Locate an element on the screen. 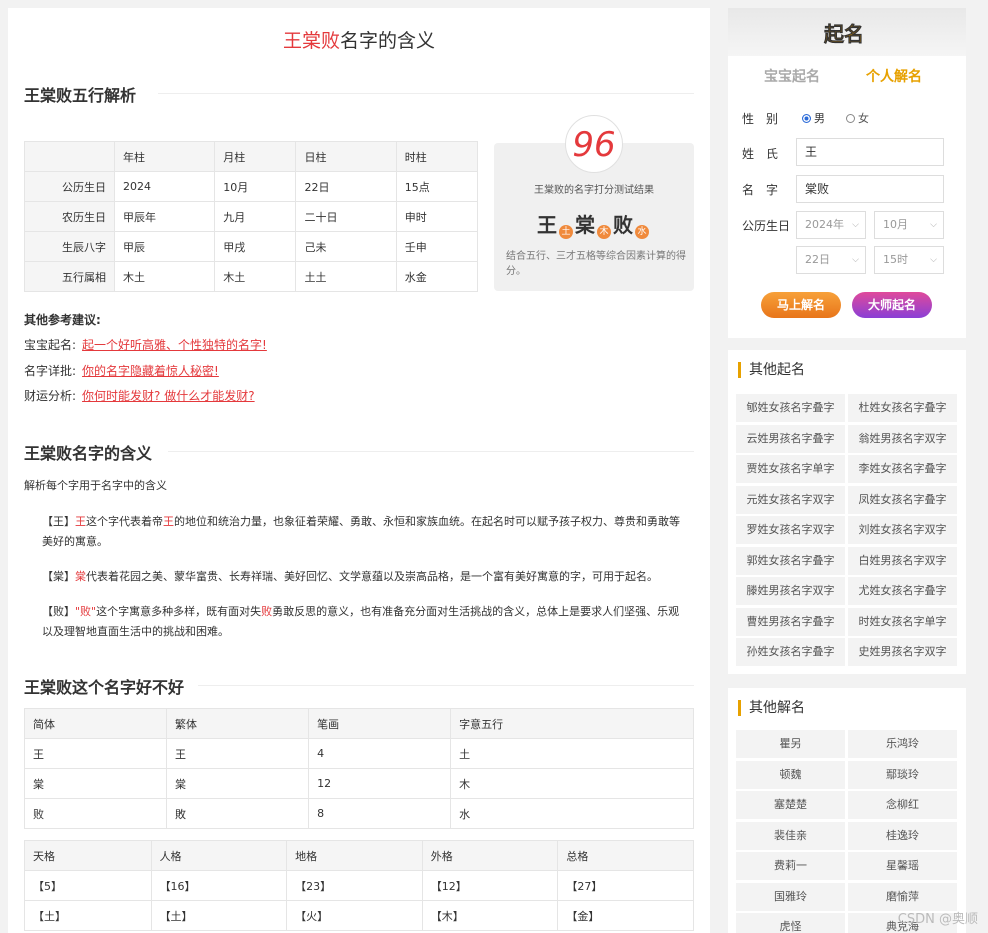  radio-unchecked-icon is located at coordinates (850, 118).